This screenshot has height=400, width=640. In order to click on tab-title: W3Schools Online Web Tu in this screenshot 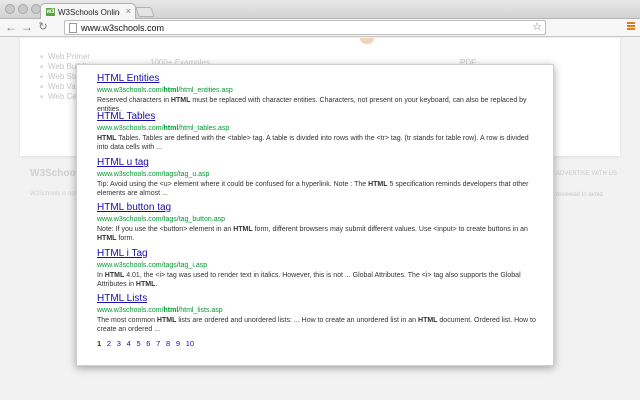, I will do `click(89, 12)`.